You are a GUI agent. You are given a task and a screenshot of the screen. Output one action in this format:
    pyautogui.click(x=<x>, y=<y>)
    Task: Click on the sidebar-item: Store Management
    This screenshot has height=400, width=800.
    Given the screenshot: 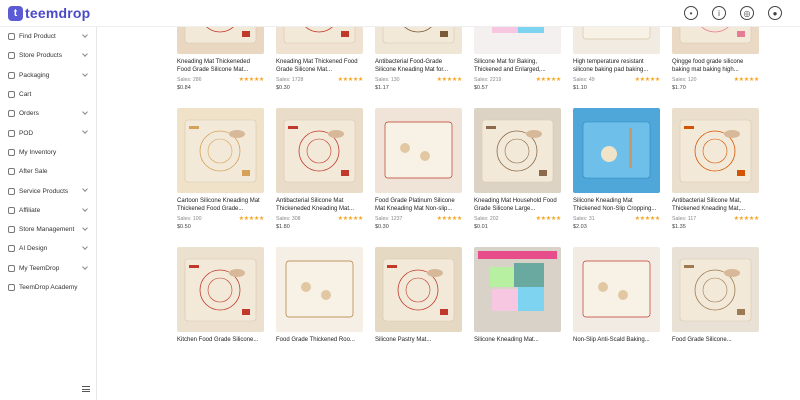 What is the action you would take?
    pyautogui.click(x=48, y=229)
    